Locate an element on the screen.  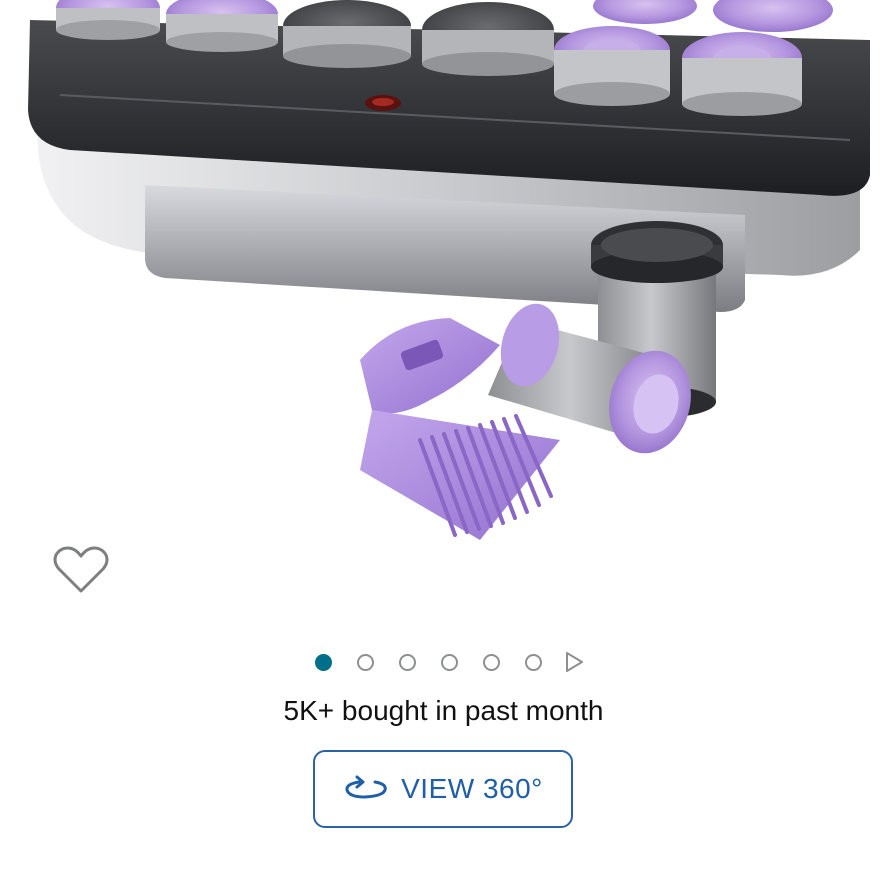
view-360-button: VIEW 360° is located at coordinates (443, 789).